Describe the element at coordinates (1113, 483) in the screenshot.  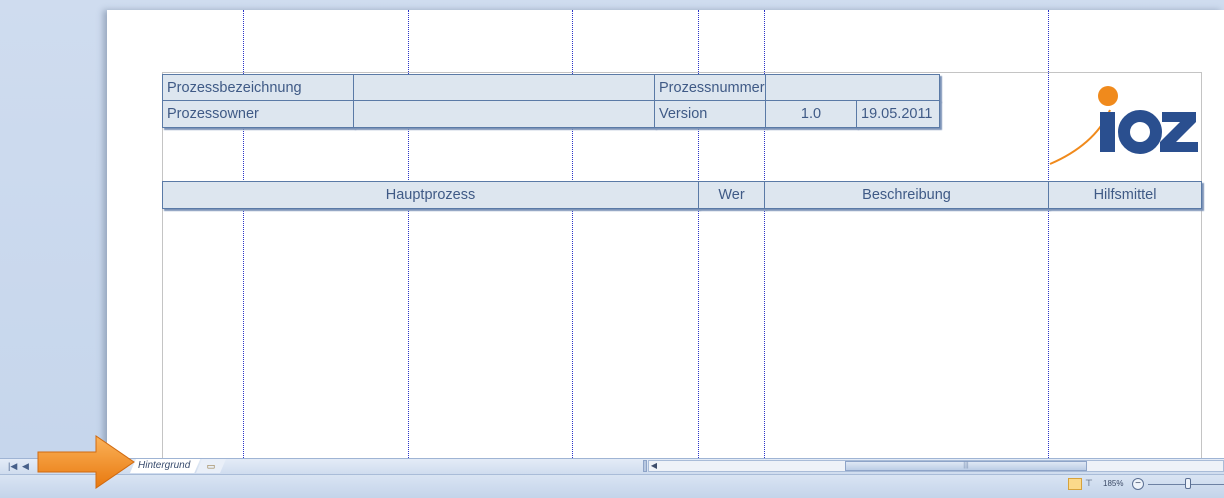
I see `zoom-level: 185%` at that location.